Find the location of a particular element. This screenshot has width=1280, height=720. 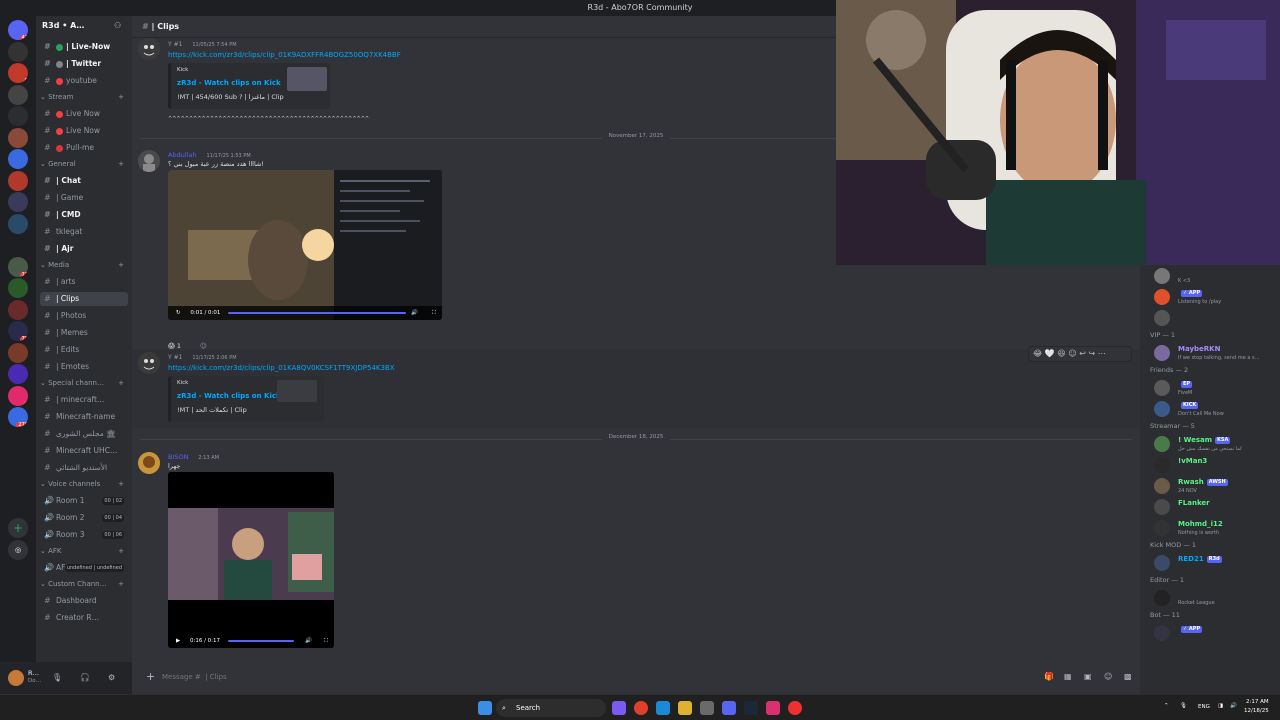

play-icon: ▶ is located at coordinates (178, 641).